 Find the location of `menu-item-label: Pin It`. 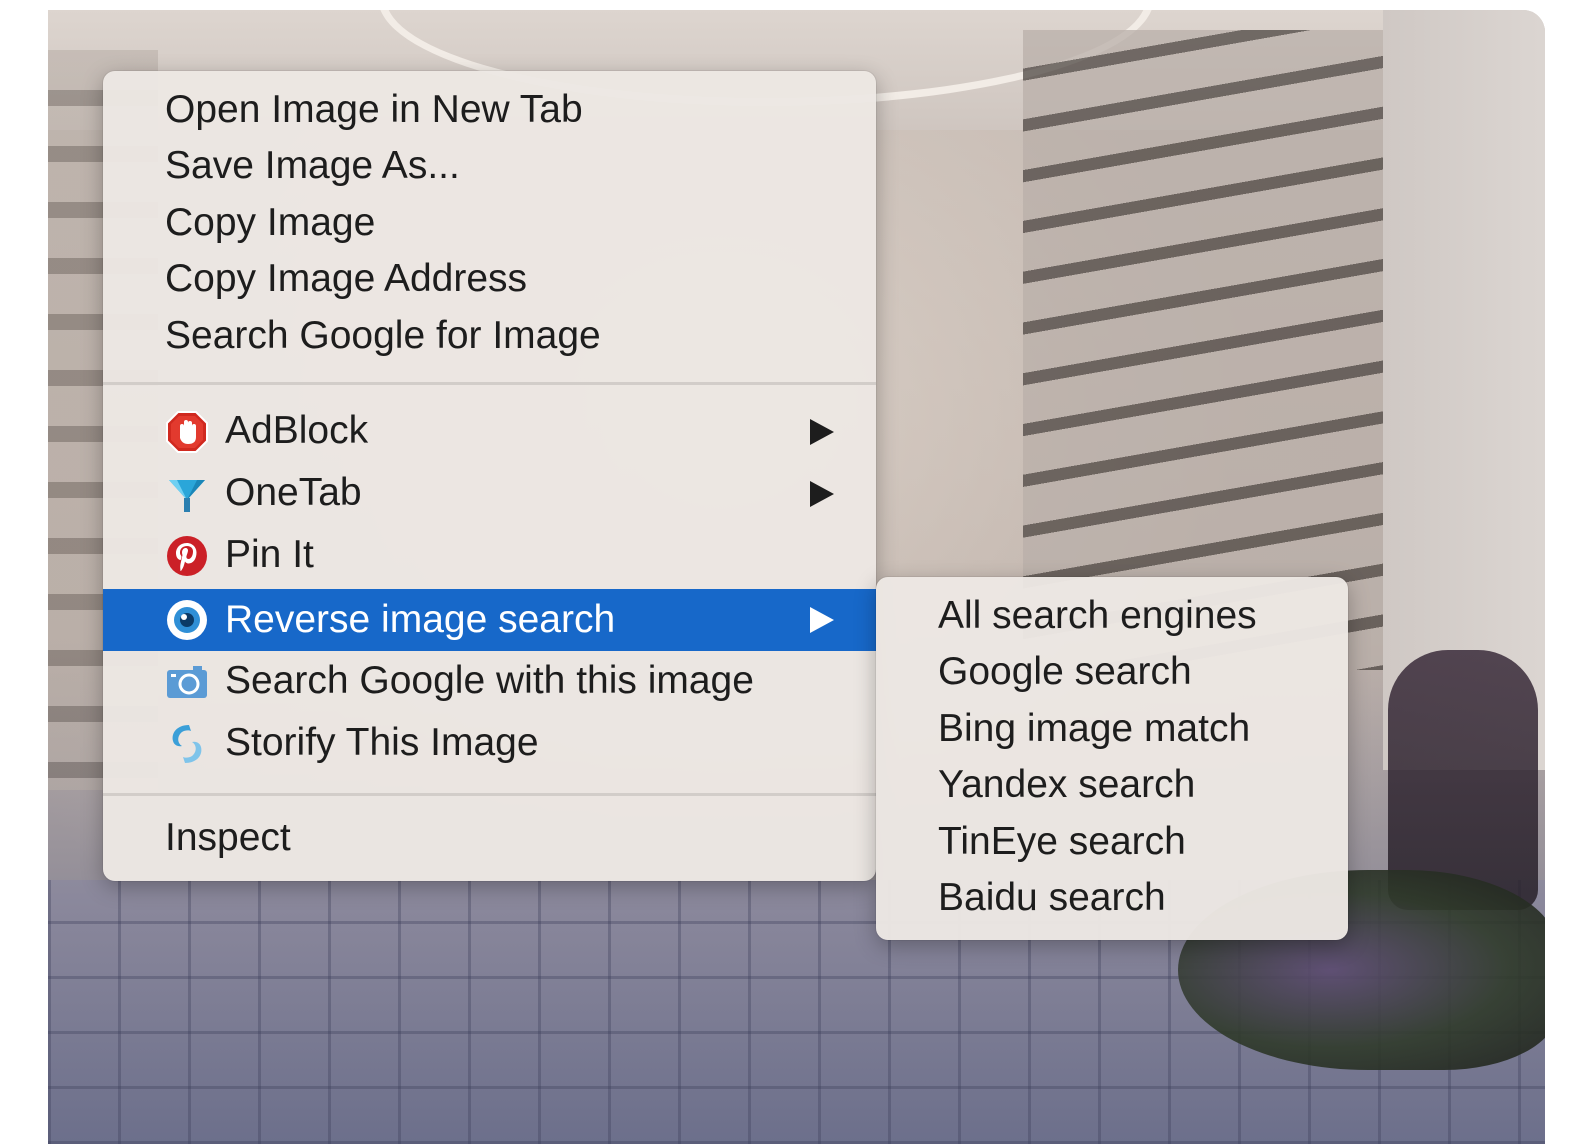

menu-item-label: Pin It is located at coordinates (269, 554).